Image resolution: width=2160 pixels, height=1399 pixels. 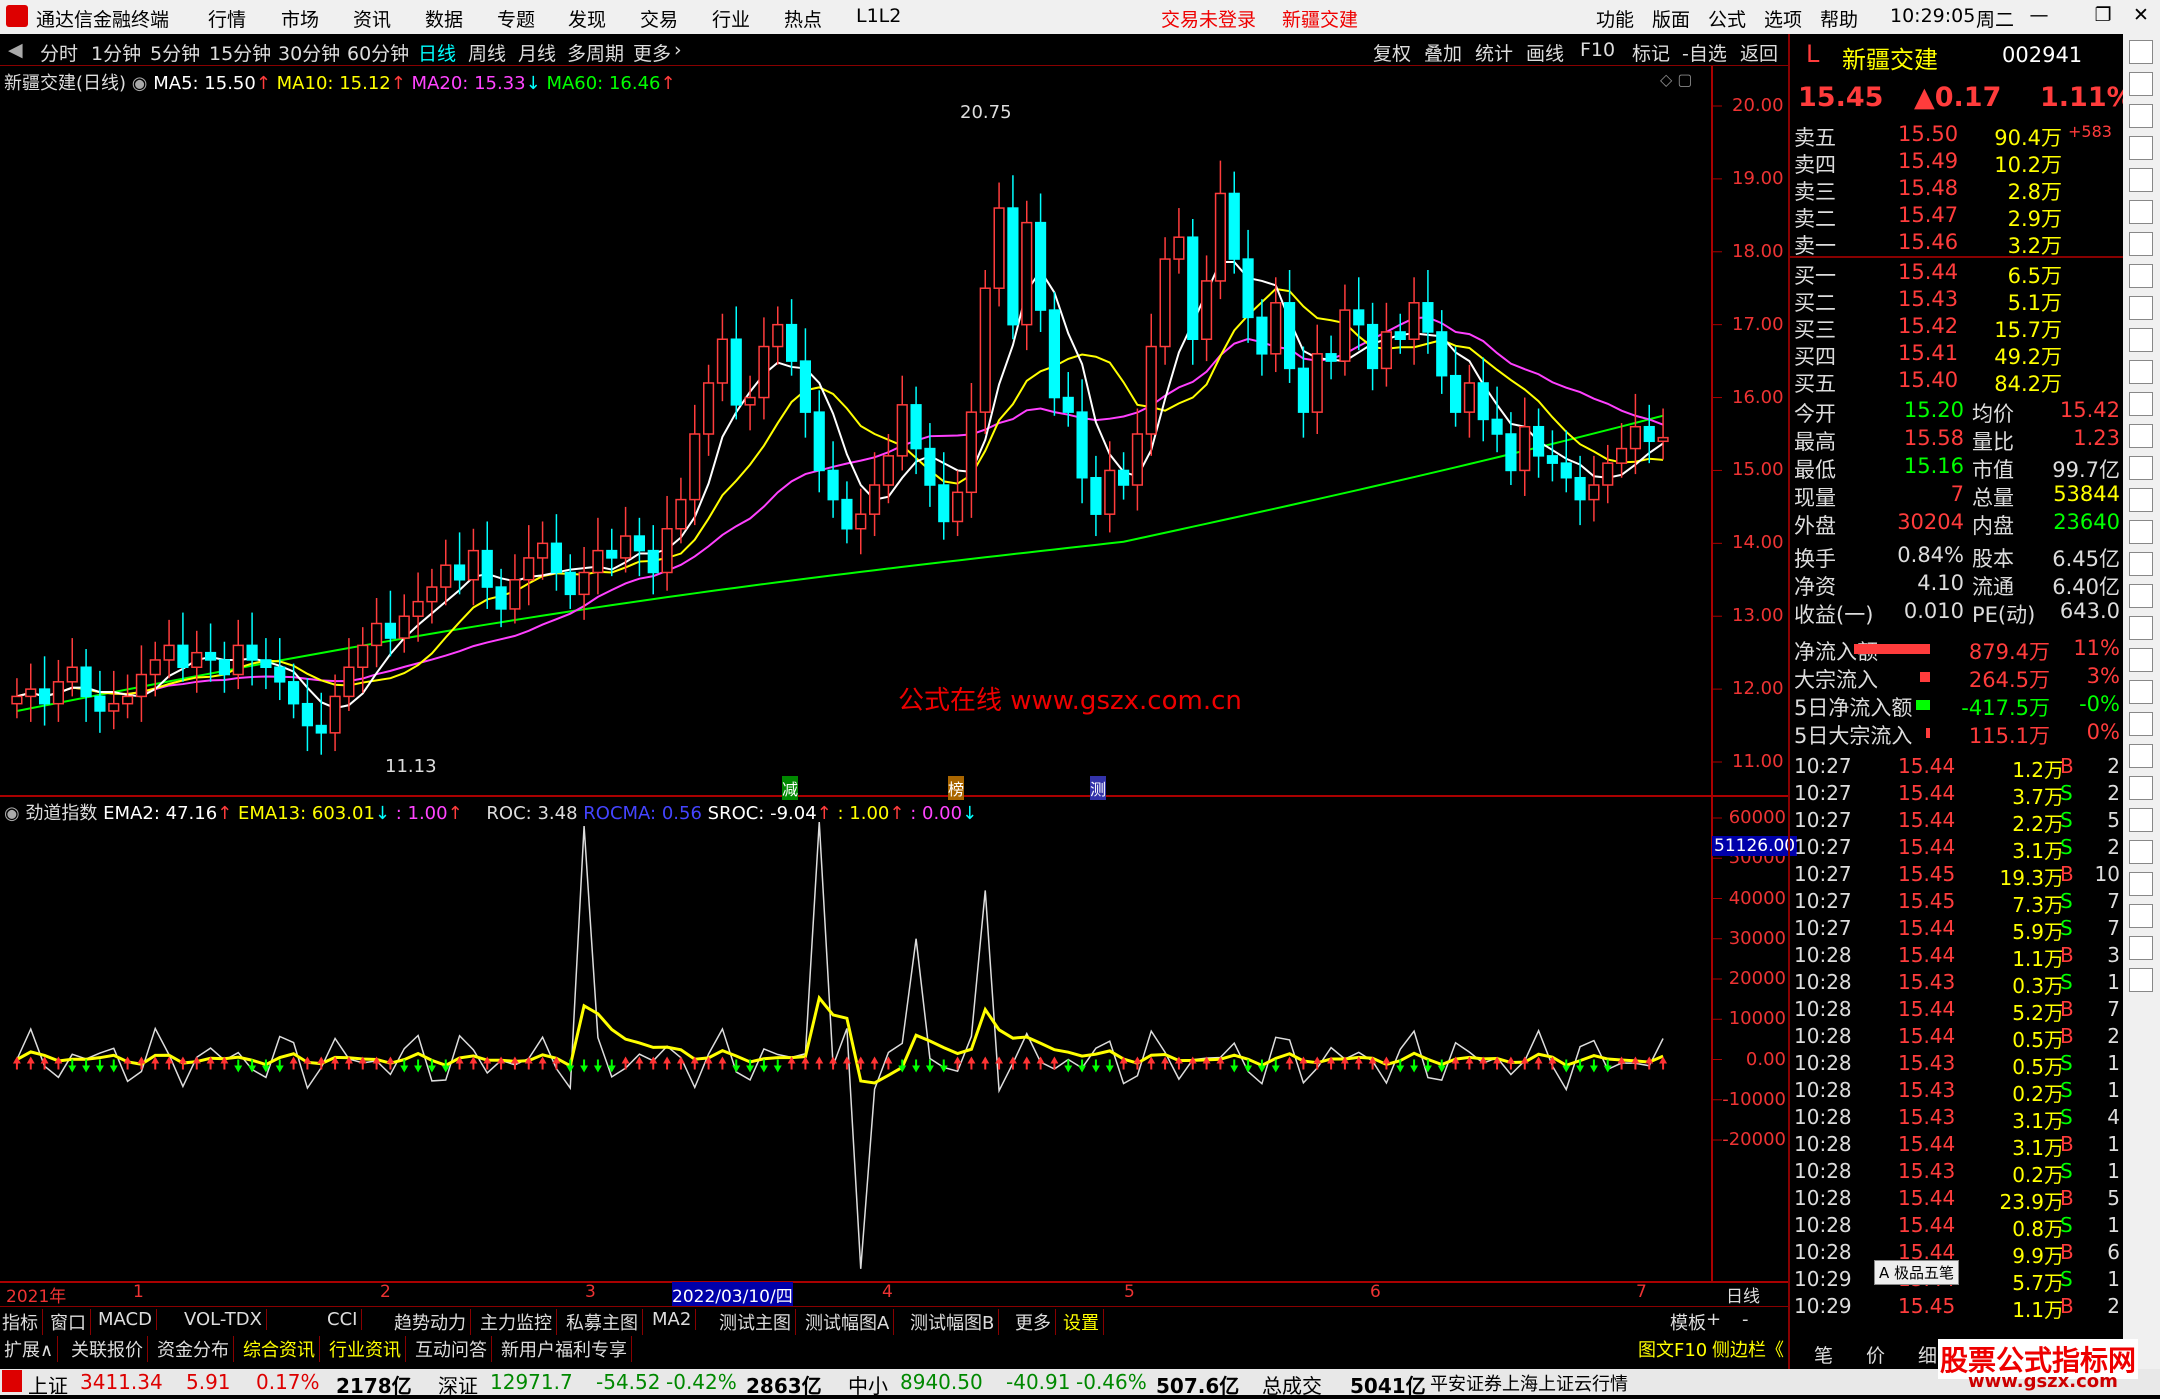 I want to click on tab-10: 测试幅图A, so click(x=850, y=1322).